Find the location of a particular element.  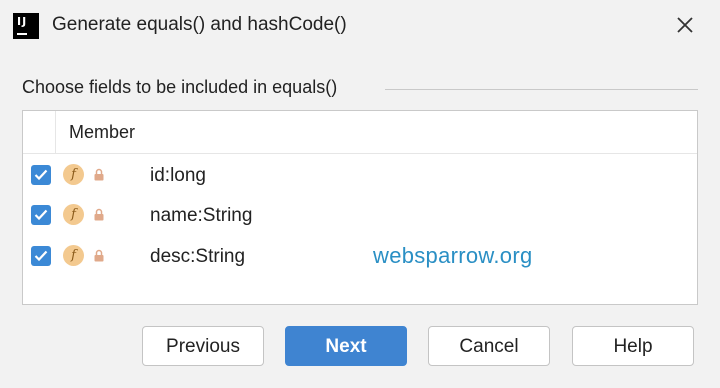

list-item: f desc:String is located at coordinates (360, 257).